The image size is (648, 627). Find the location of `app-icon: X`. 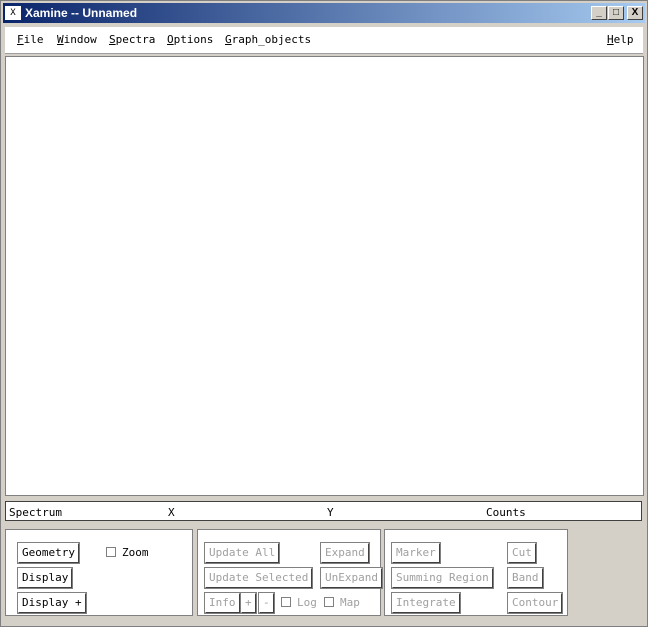

app-icon: X is located at coordinates (13, 13).